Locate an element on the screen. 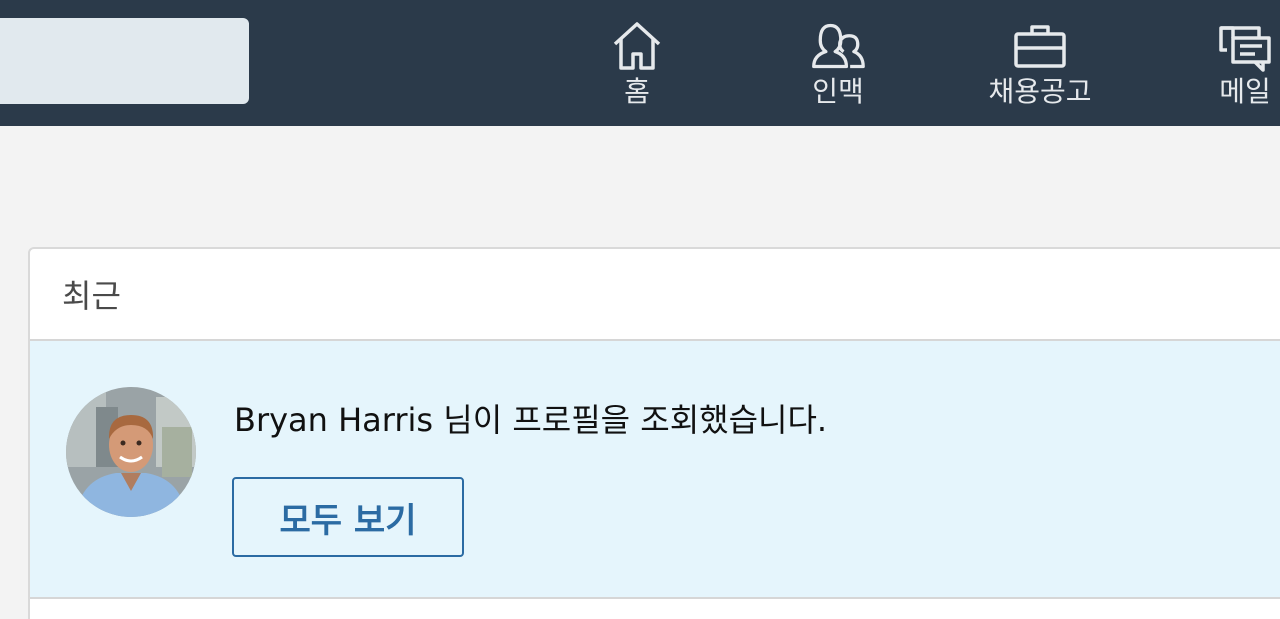 This screenshot has height=619, width=1280. nav-item-messages: 메일 is located at coordinates (1240, 68).